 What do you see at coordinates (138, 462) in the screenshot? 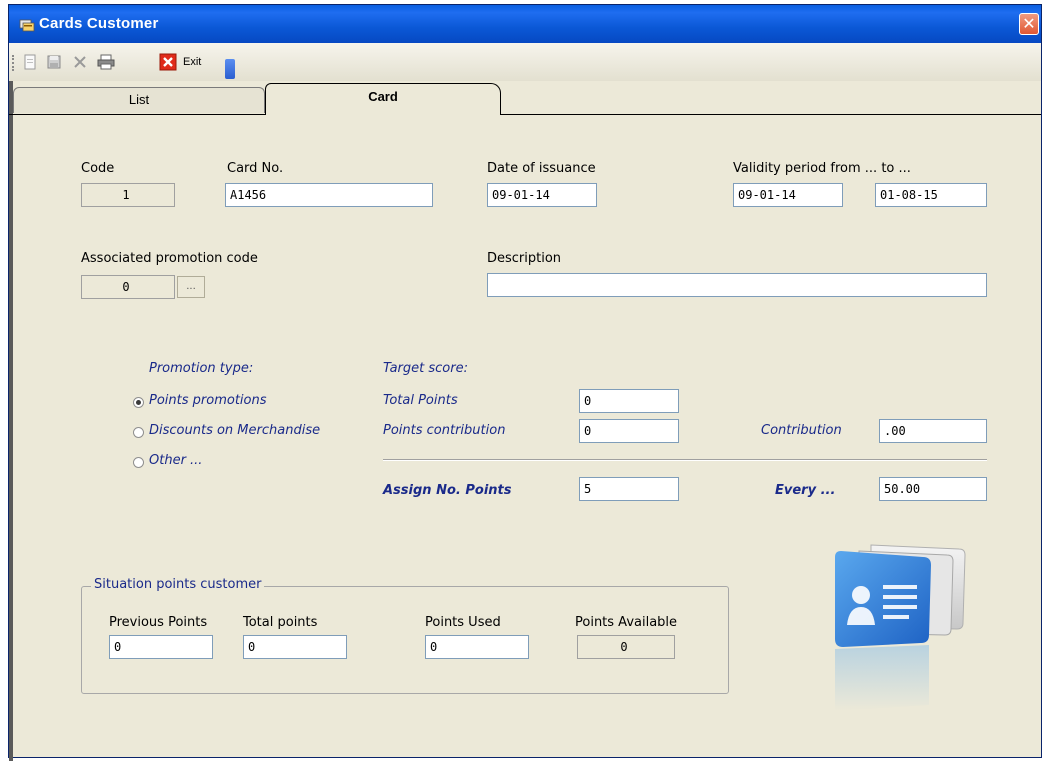
I see `radio-other` at bounding box center [138, 462].